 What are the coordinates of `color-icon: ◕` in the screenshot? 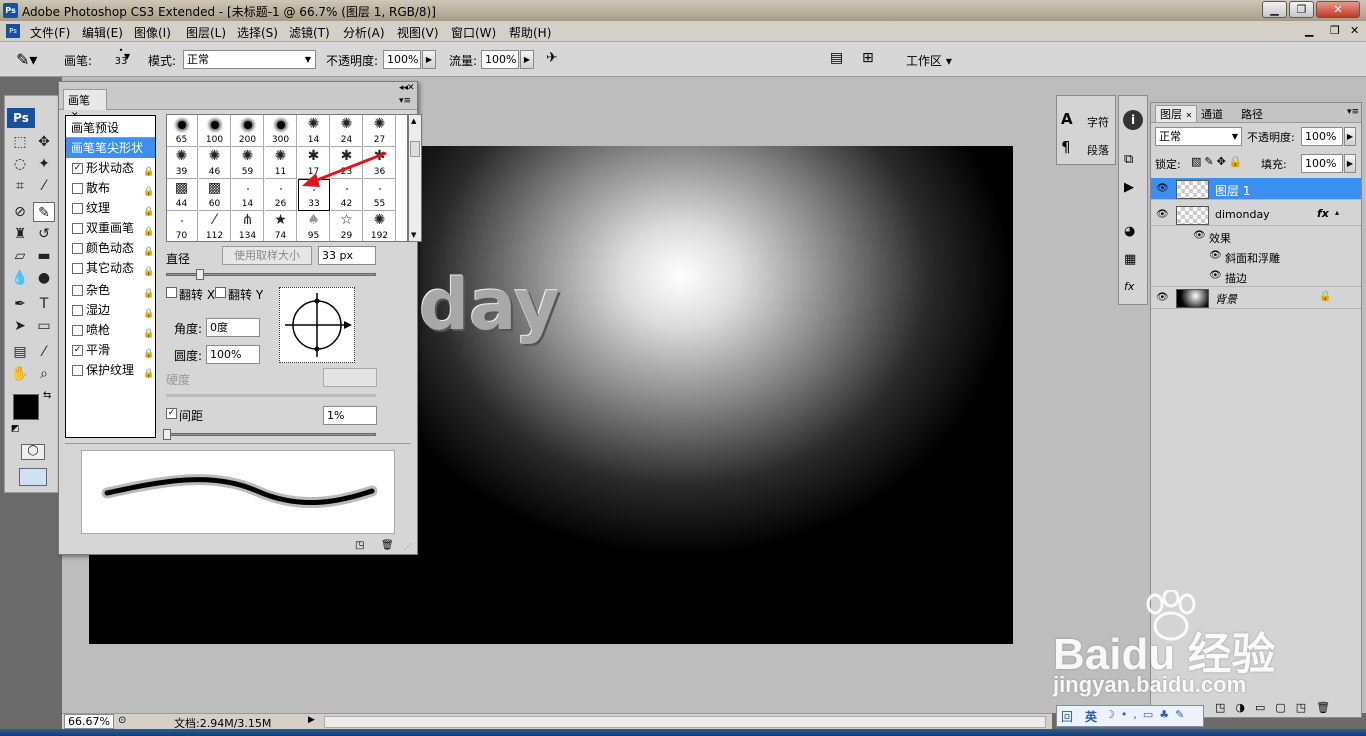 It's located at (1129, 231).